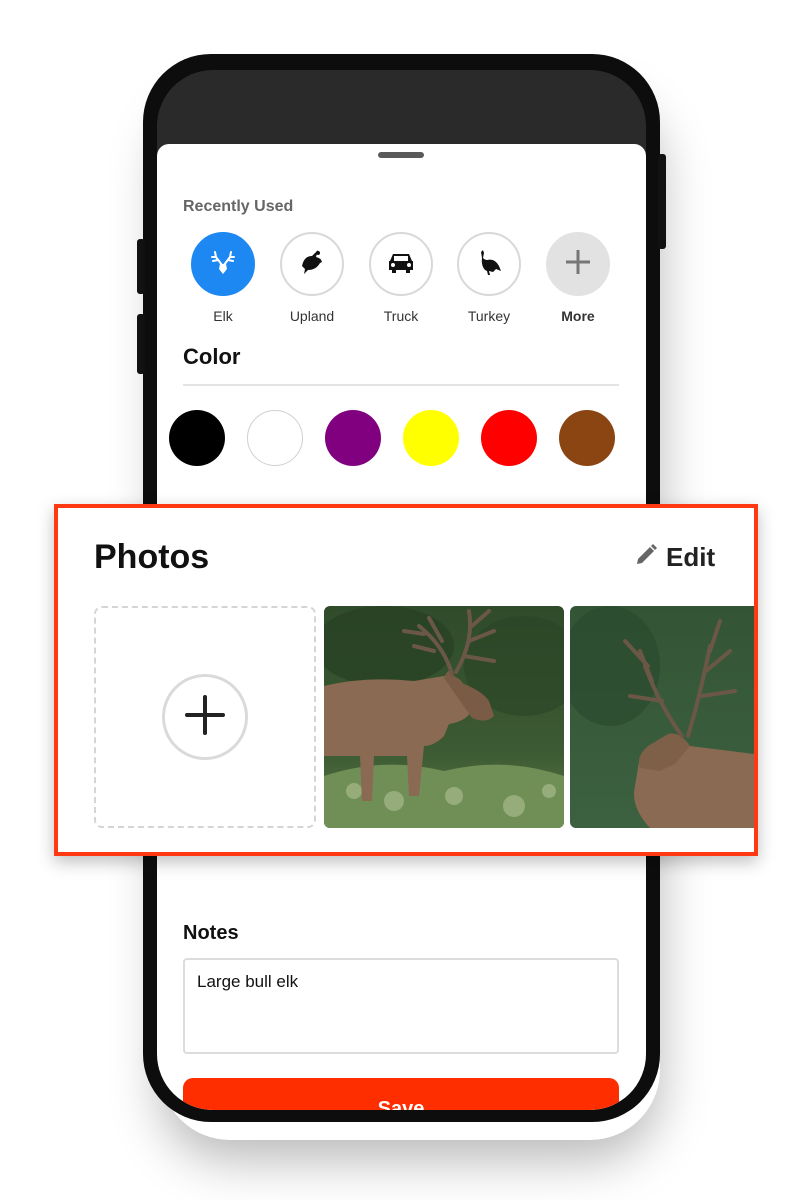 The width and height of the screenshot is (800, 1200). Describe the element at coordinates (238, 206) in the screenshot. I see `recently-used-title: Recently Used` at that location.